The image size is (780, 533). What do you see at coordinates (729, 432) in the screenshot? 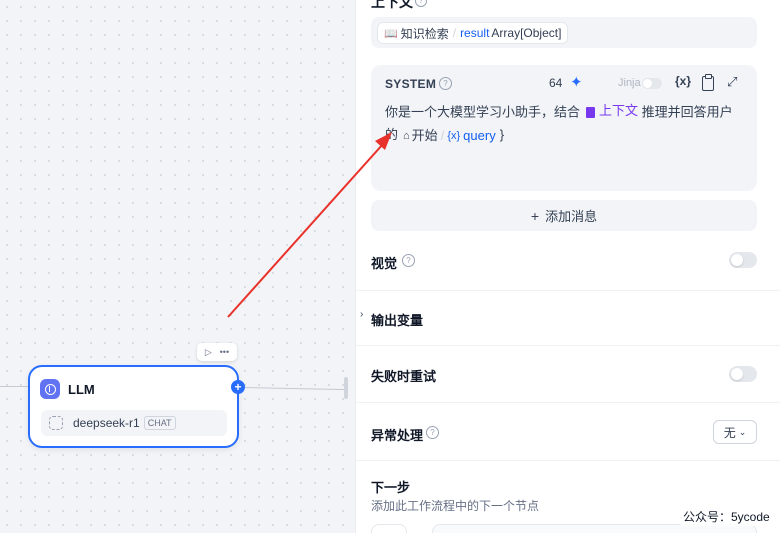
I see `error-handling-value: 无` at bounding box center [729, 432].